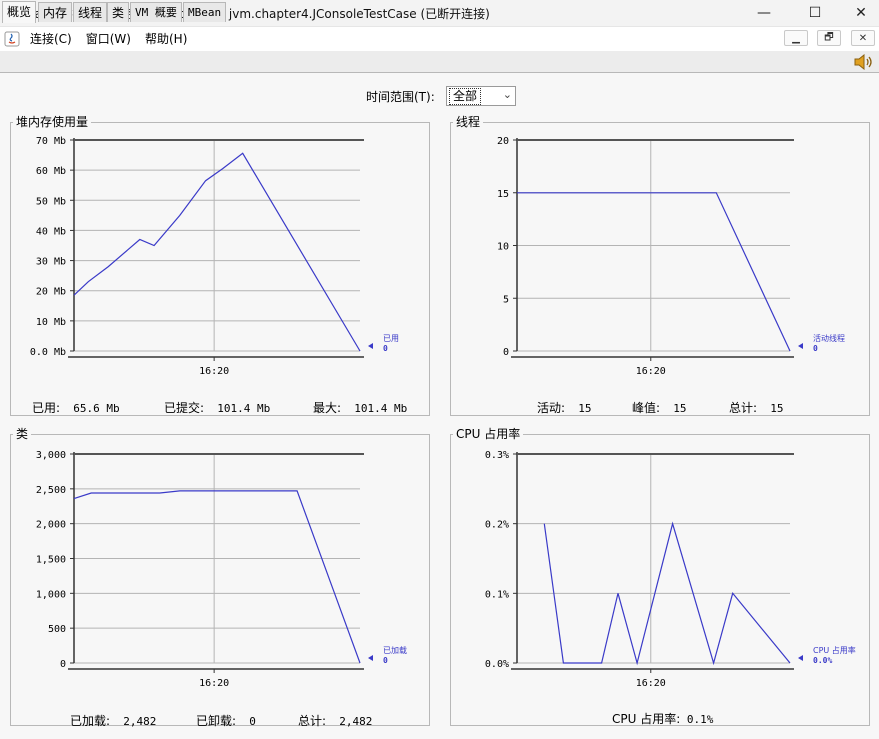  I want to click on cpu-stat-usage: CPU 占用率: 0.1%, so click(663, 719).